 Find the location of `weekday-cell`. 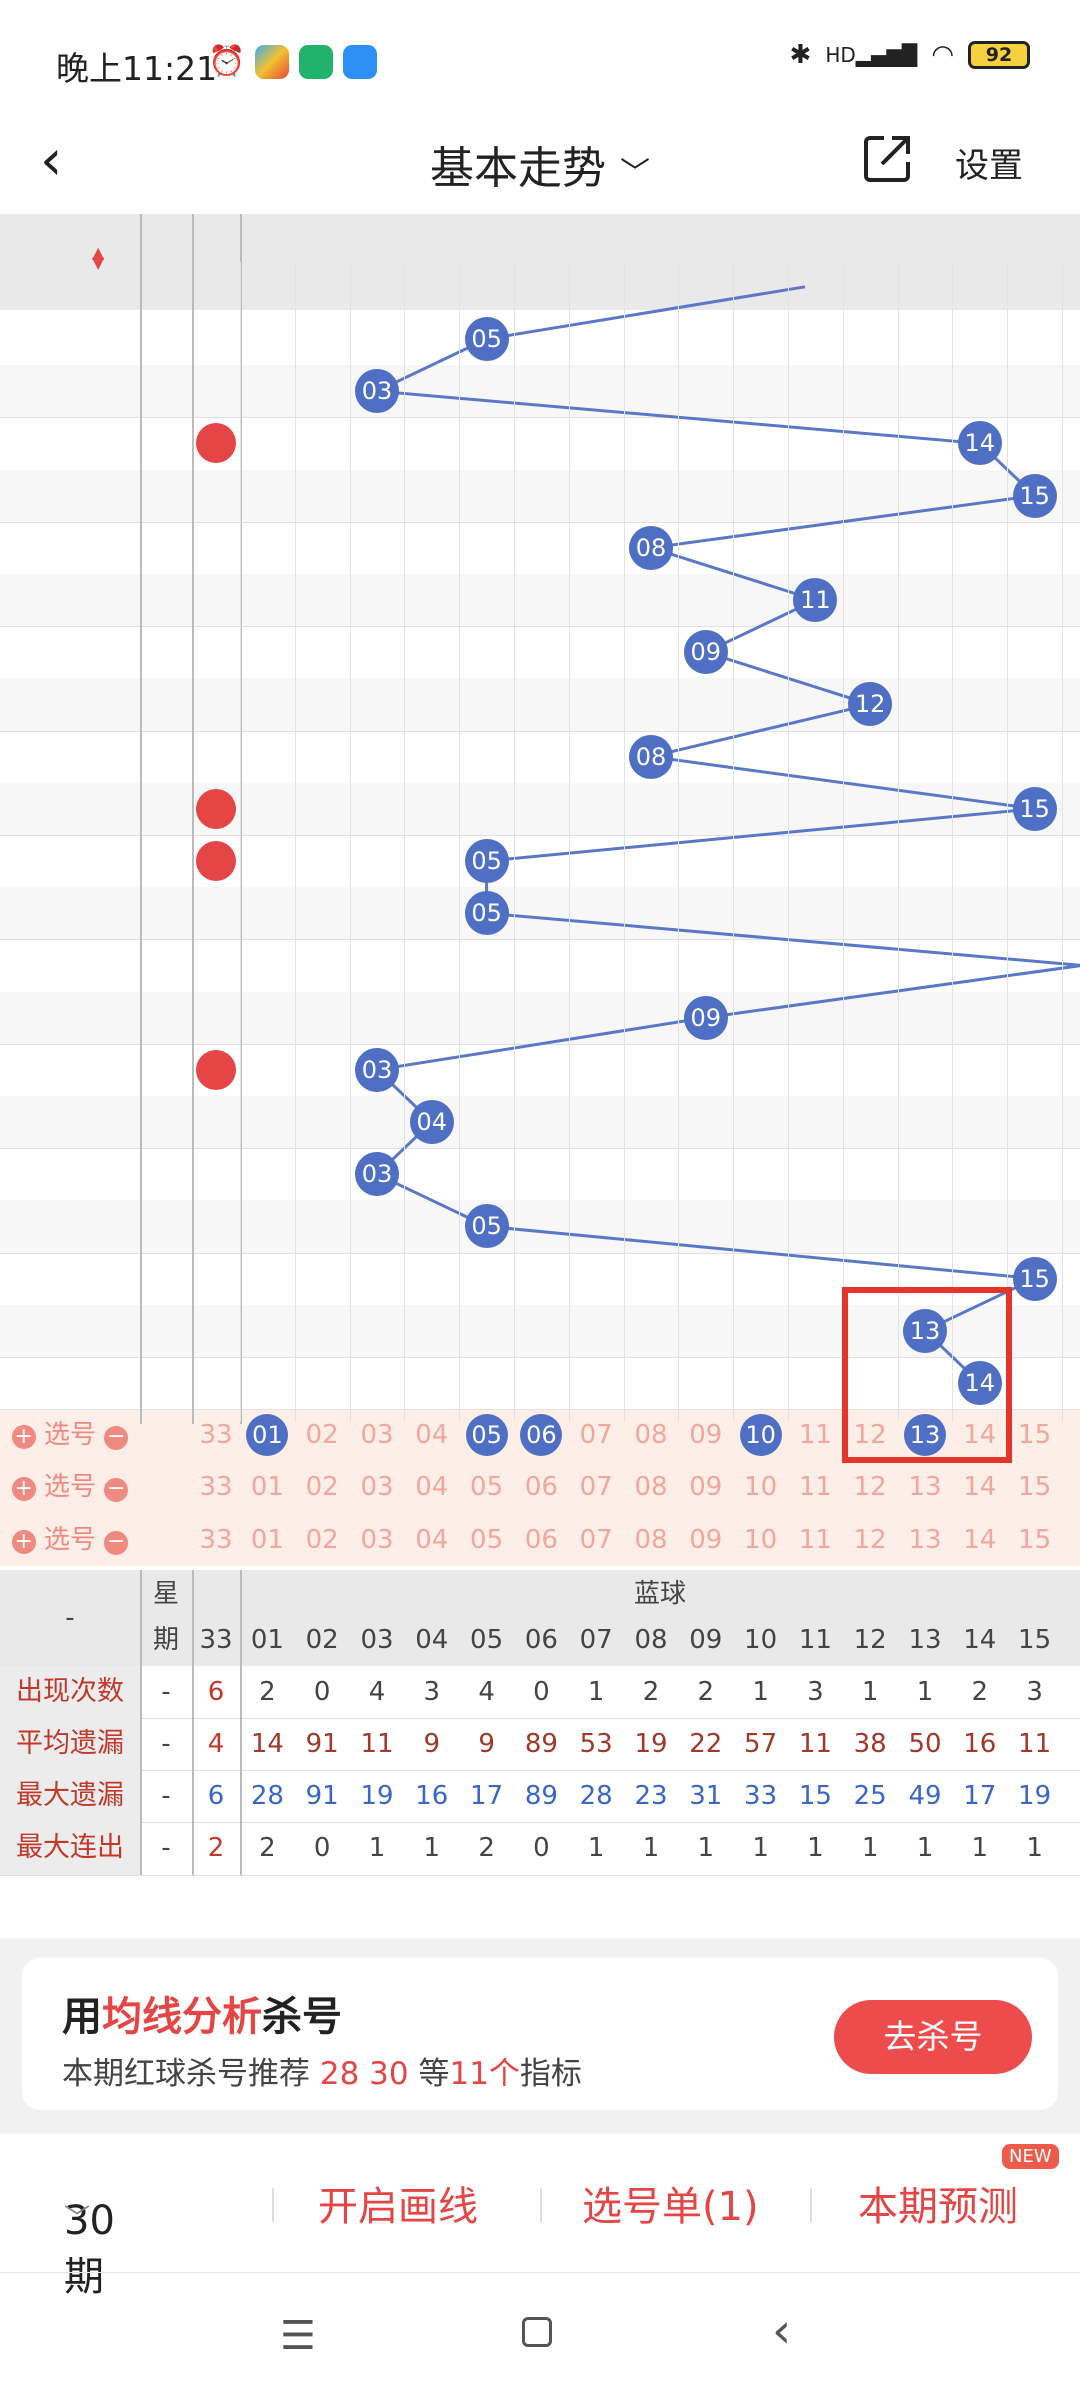

weekday-cell is located at coordinates (166, 391).